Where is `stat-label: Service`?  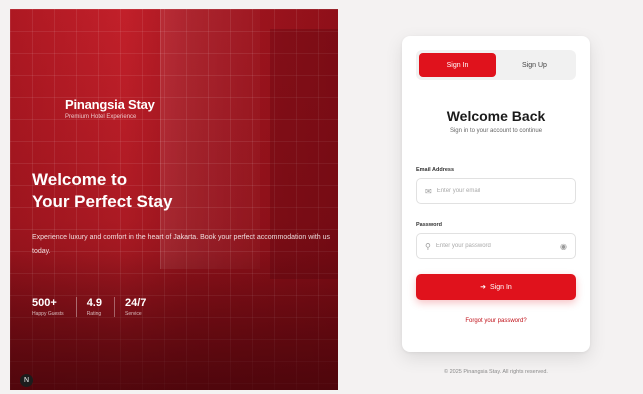 stat-label: Service is located at coordinates (133, 314).